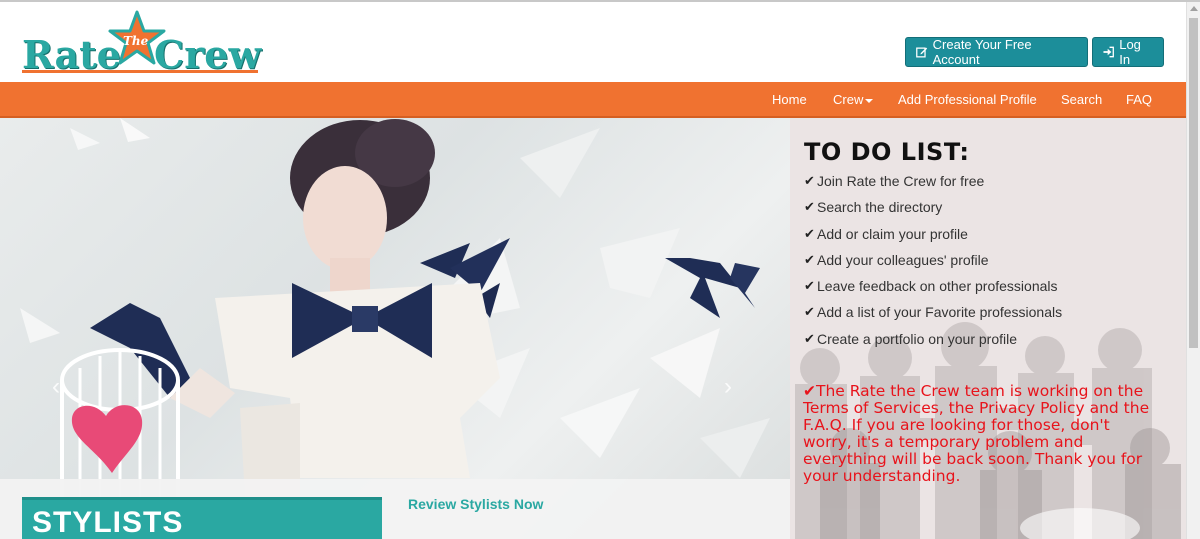 The image size is (1200, 539). What do you see at coordinates (892, 233) in the screenshot?
I see `todo-item-label: Add or claim your profile` at bounding box center [892, 233].